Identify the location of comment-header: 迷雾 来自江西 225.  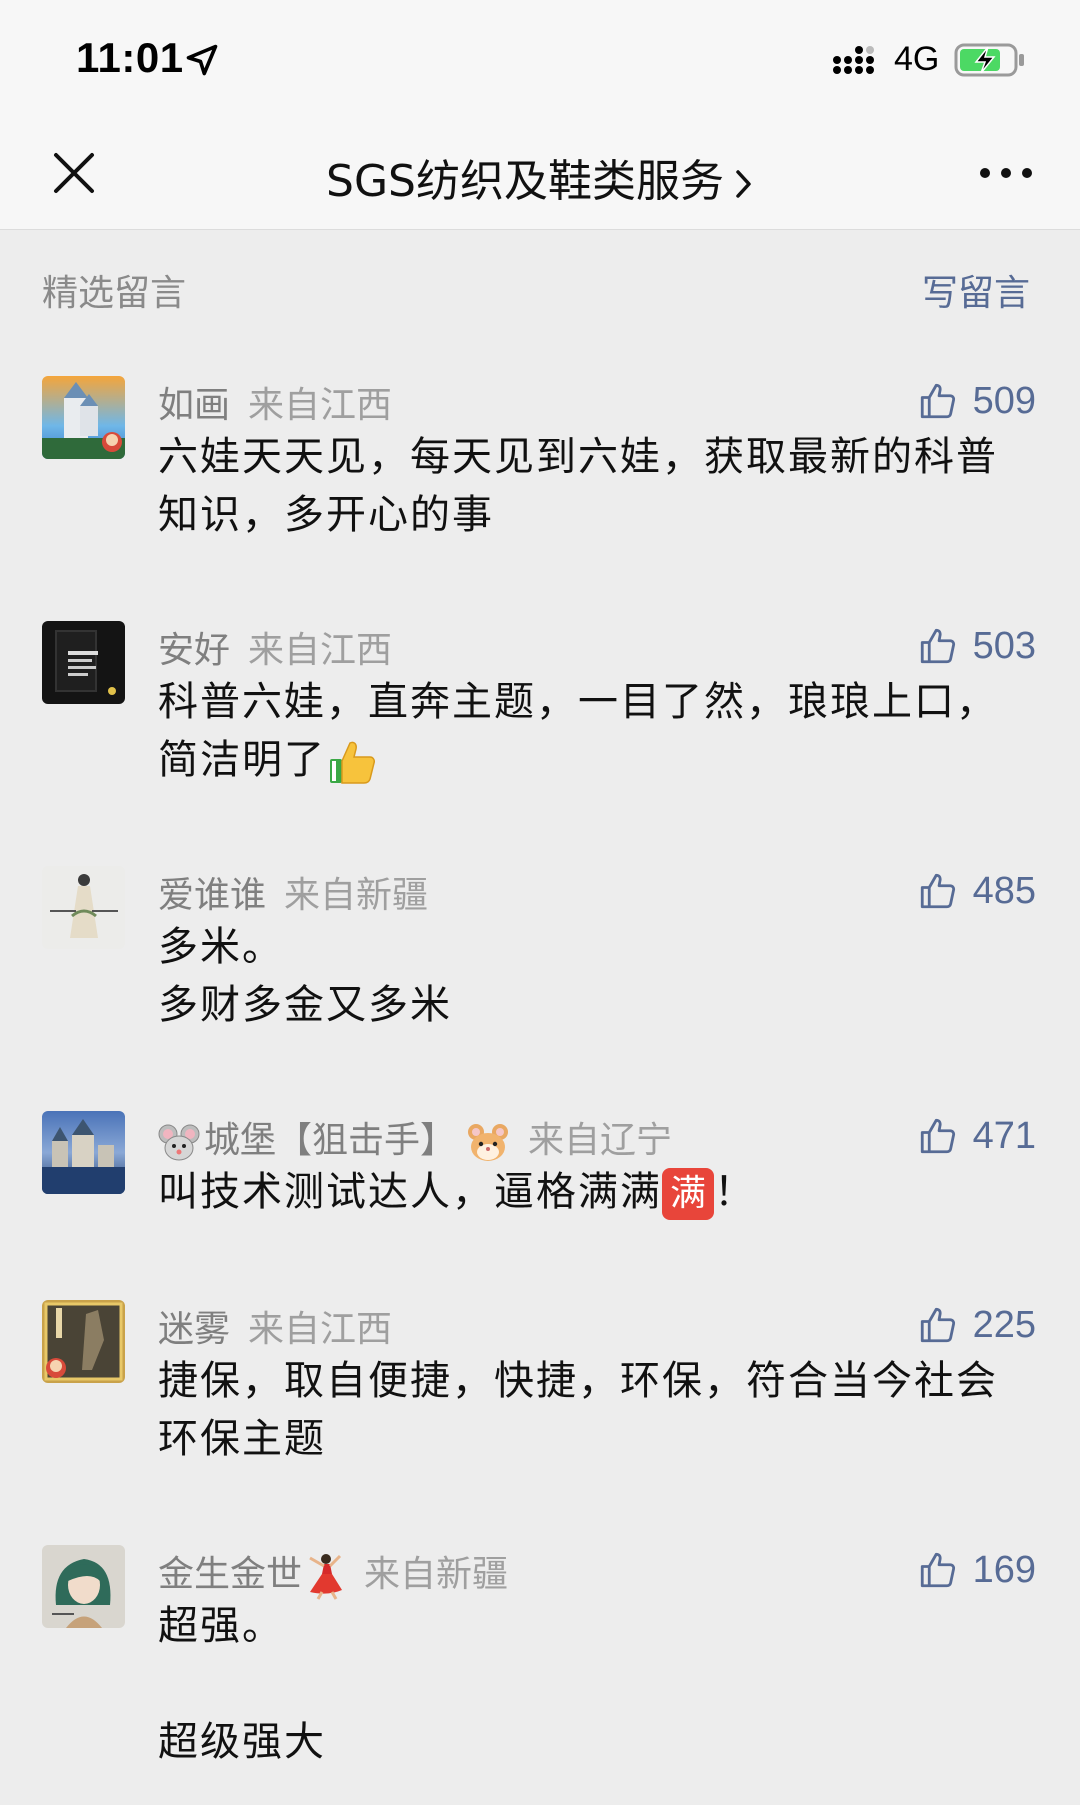
(598, 1326).